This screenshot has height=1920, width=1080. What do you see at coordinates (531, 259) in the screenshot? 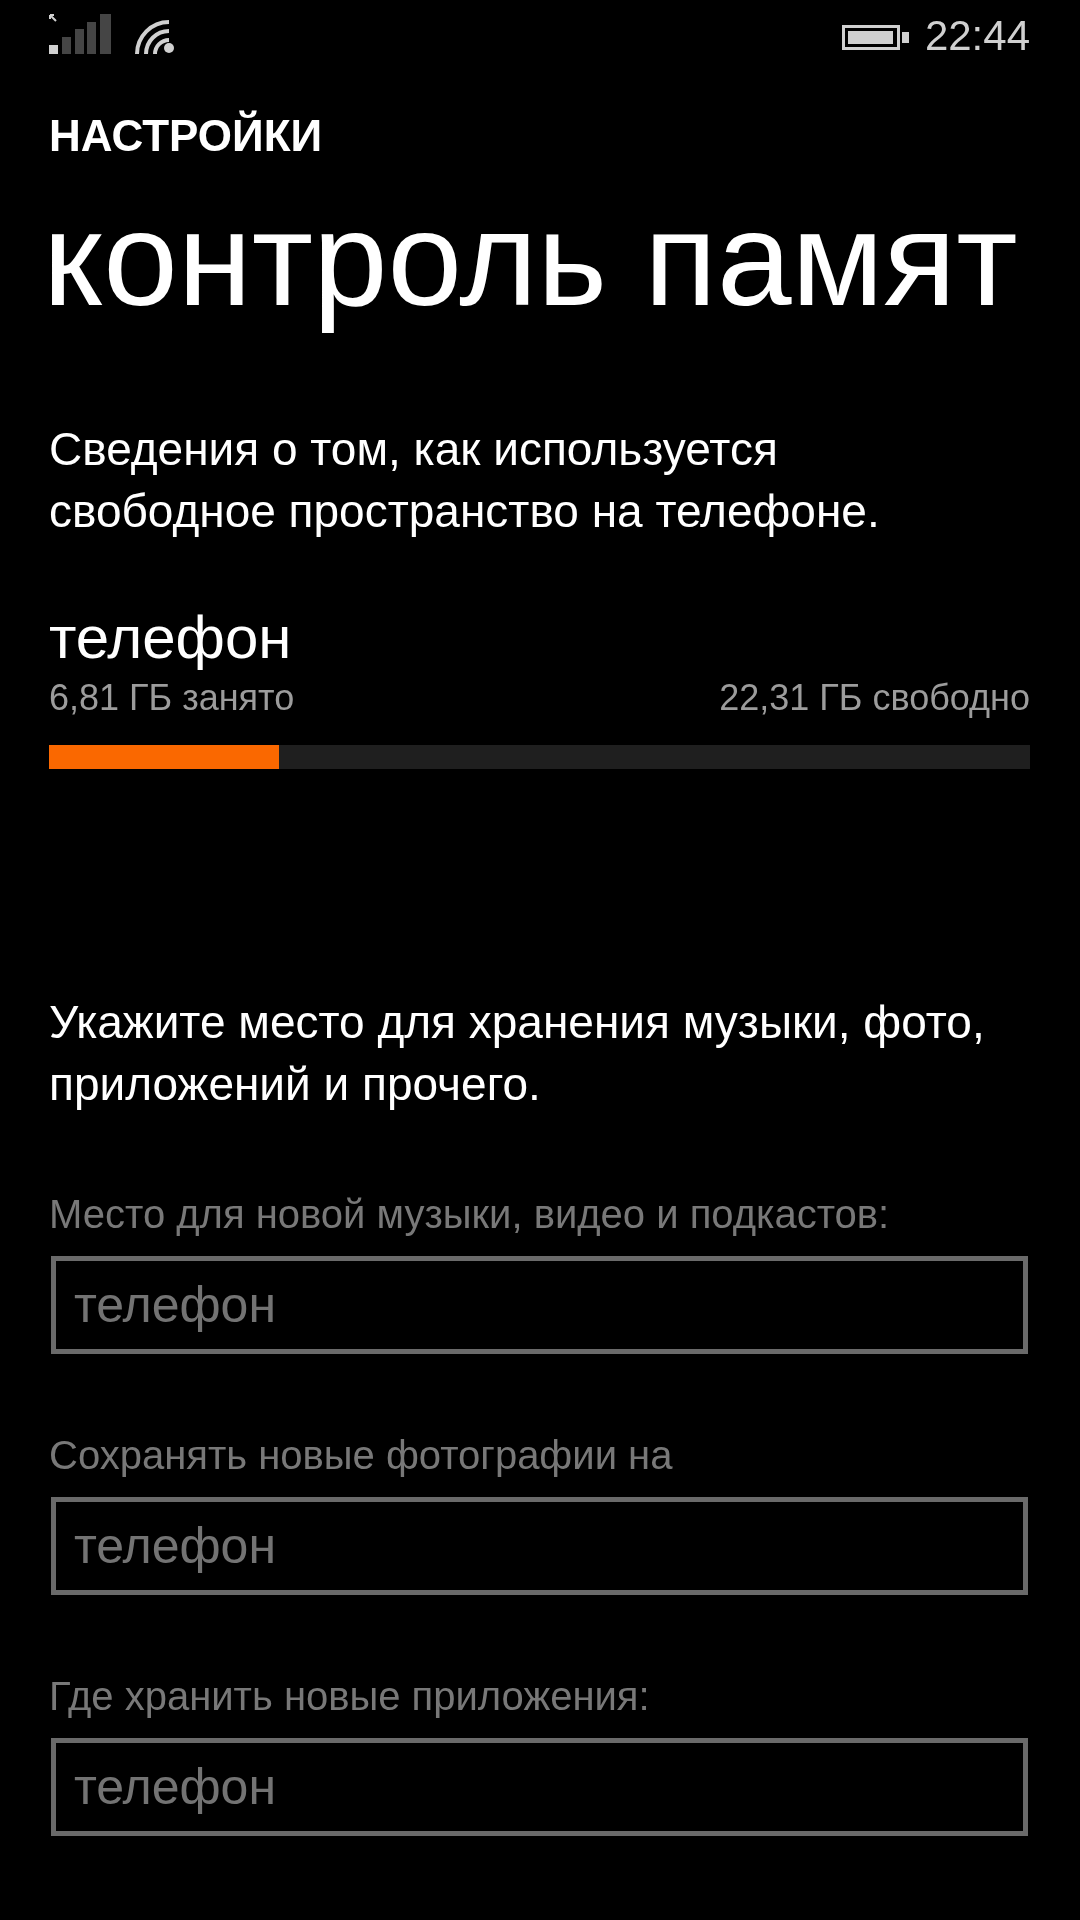
I see `page-title: контроль памят` at bounding box center [531, 259].